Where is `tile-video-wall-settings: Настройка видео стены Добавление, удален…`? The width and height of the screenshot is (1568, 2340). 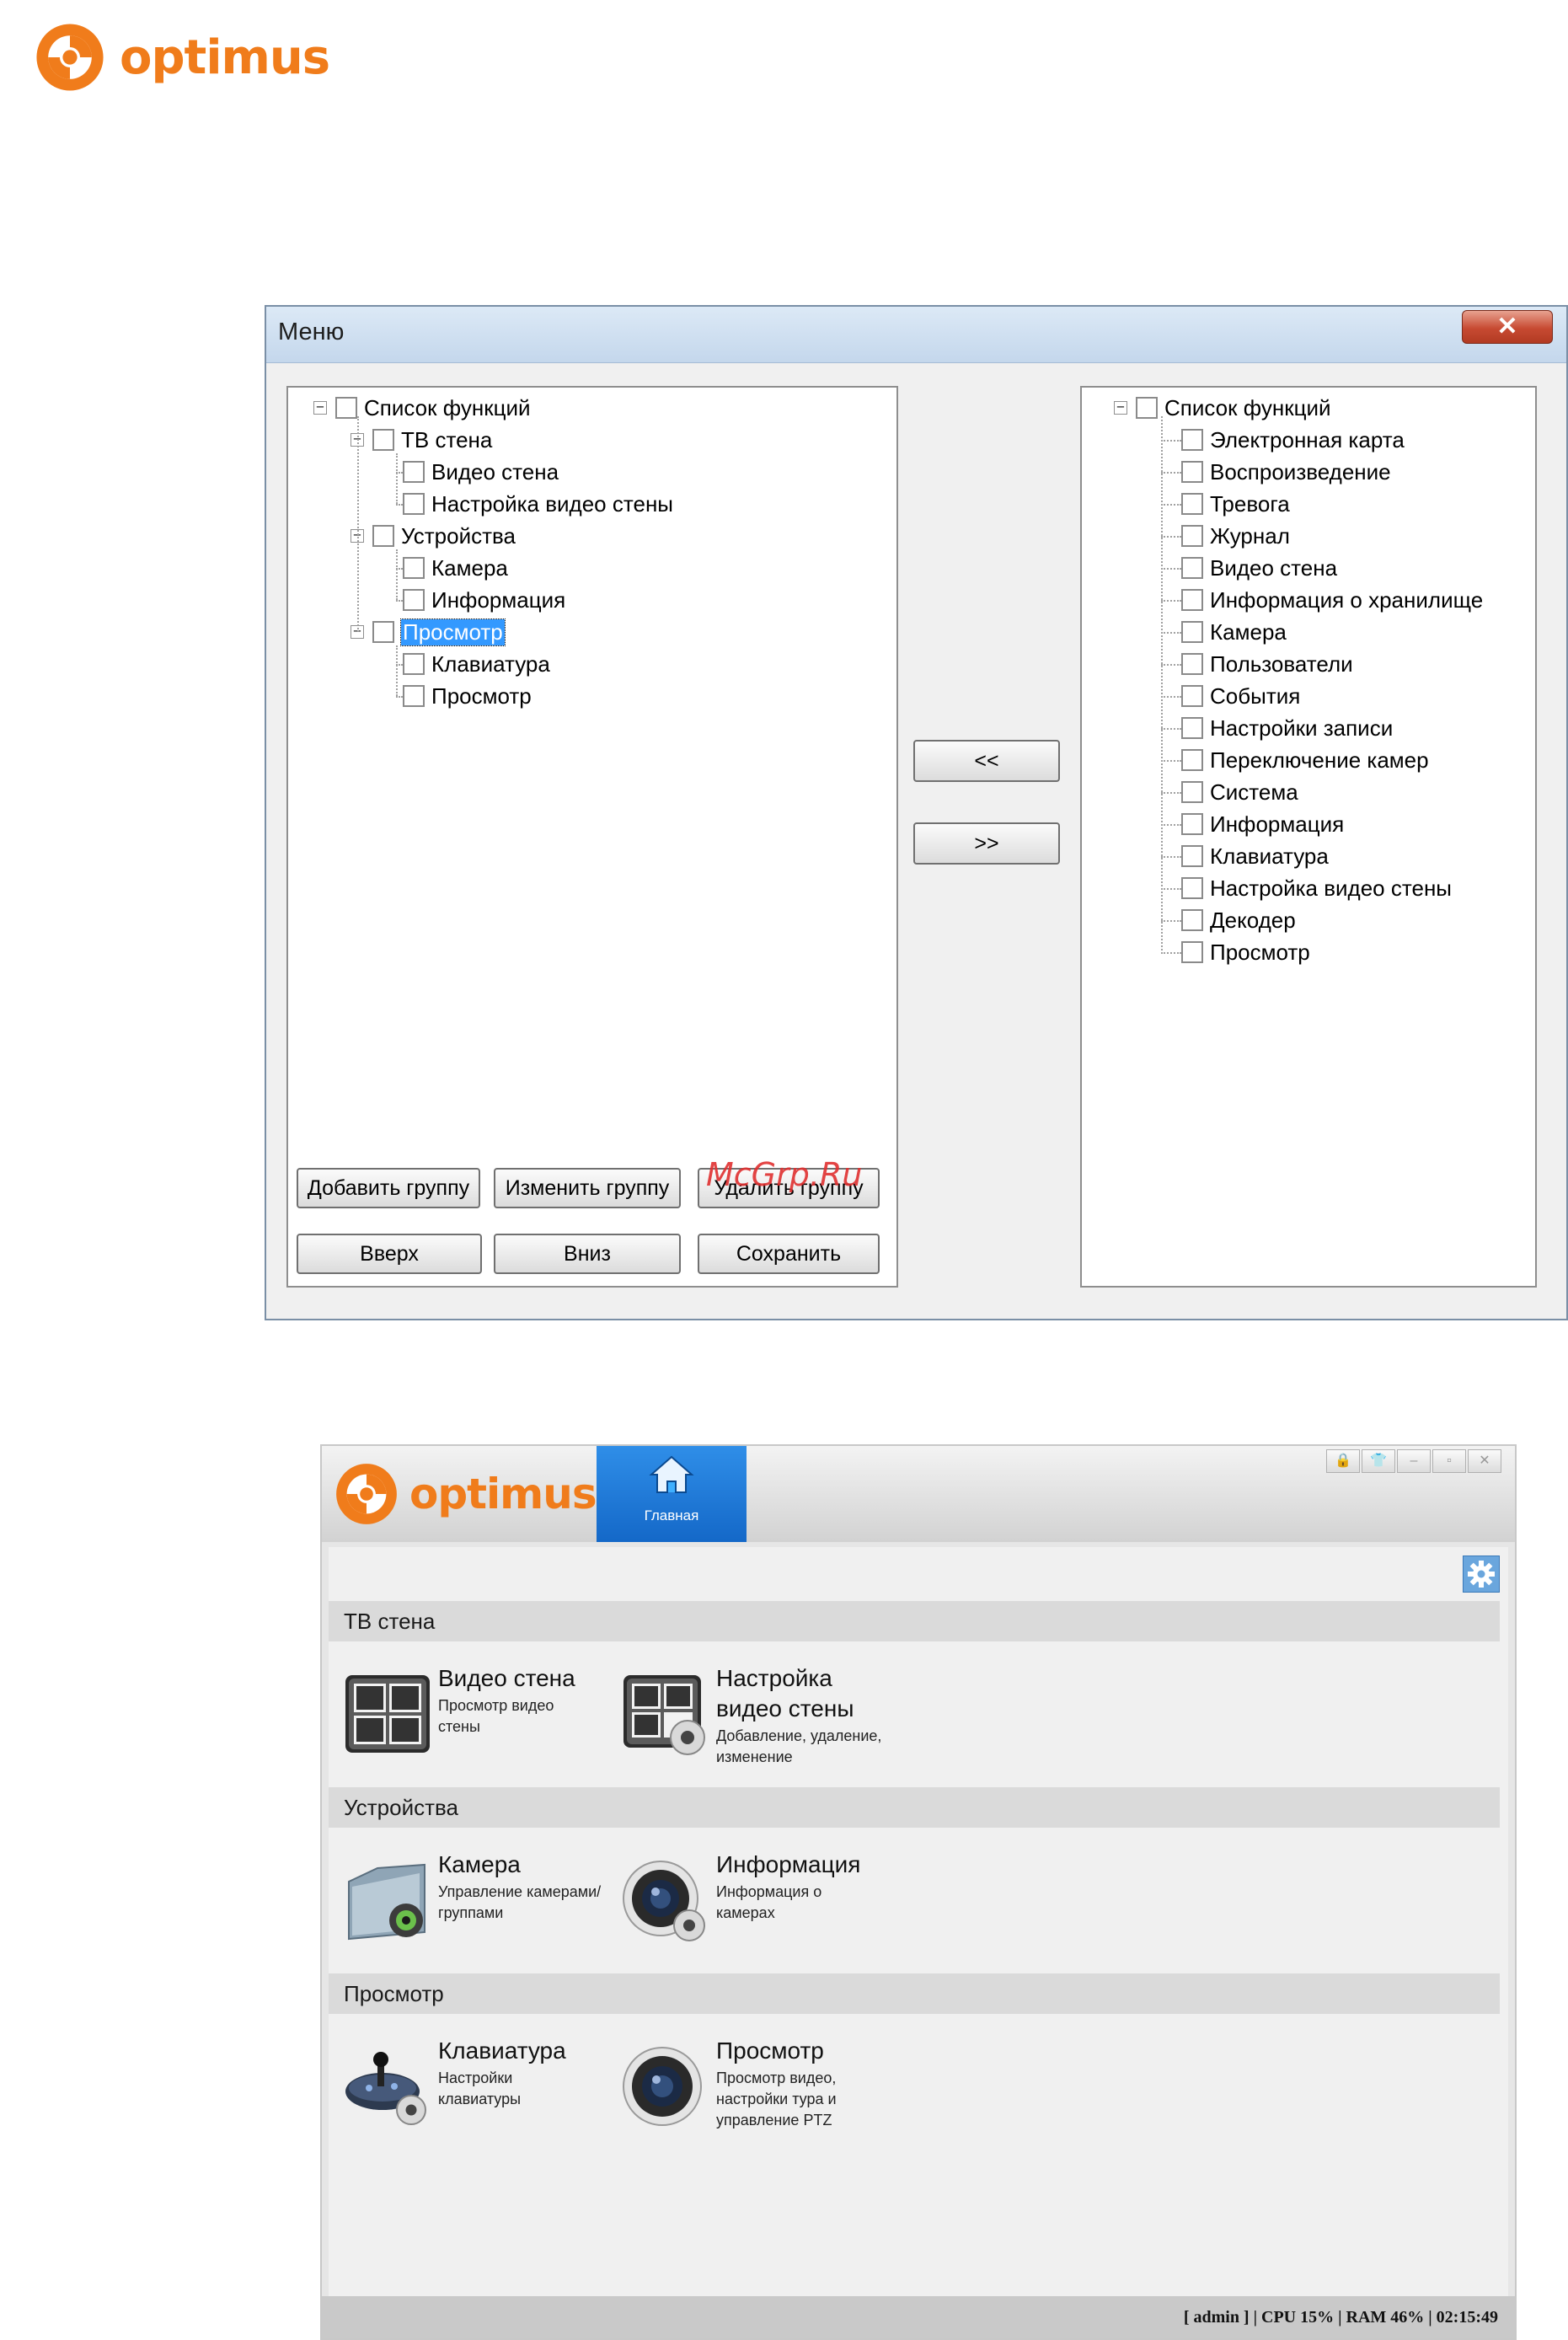
tile-video-wall-settings: Настройка видео стены Добавление, удален… is located at coordinates (756, 1719).